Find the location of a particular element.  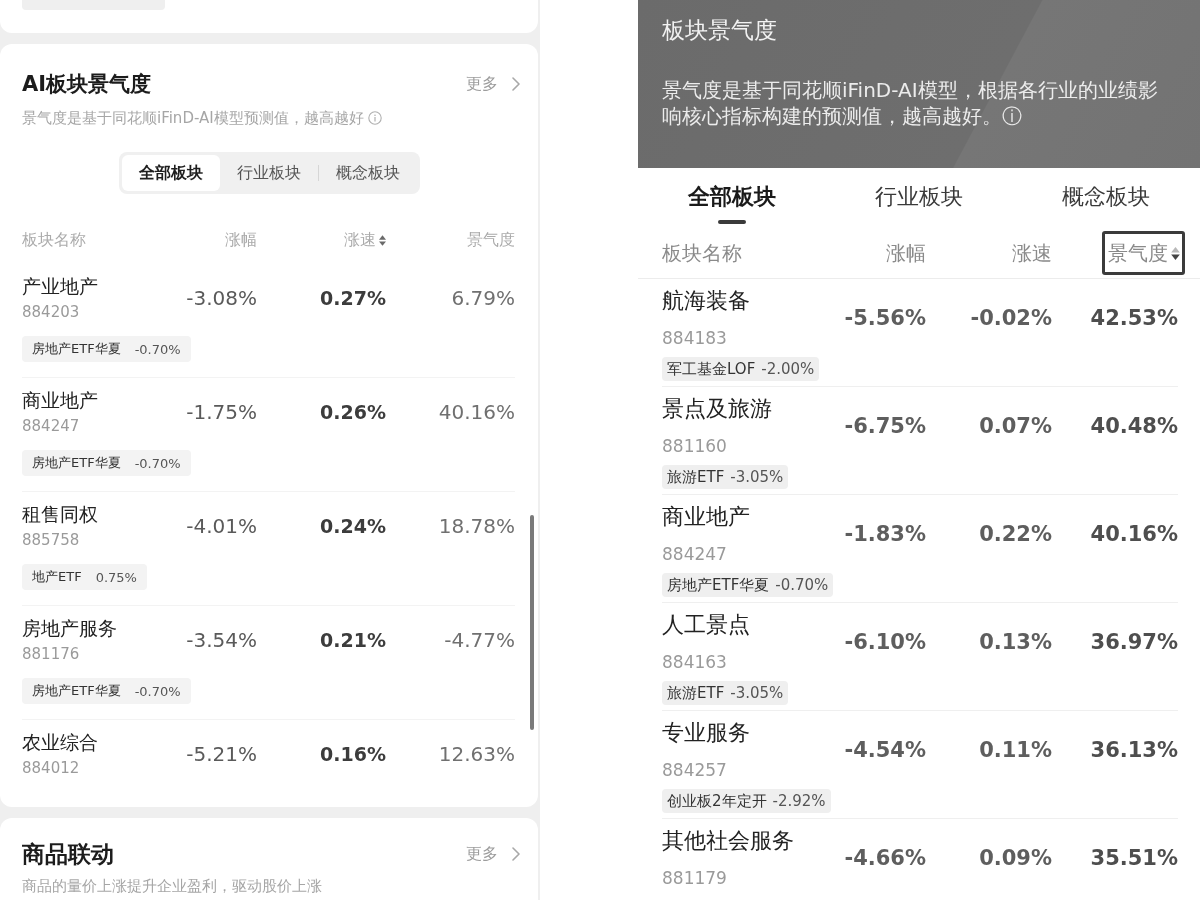

change-value: -6.75% is located at coordinates (885, 426).